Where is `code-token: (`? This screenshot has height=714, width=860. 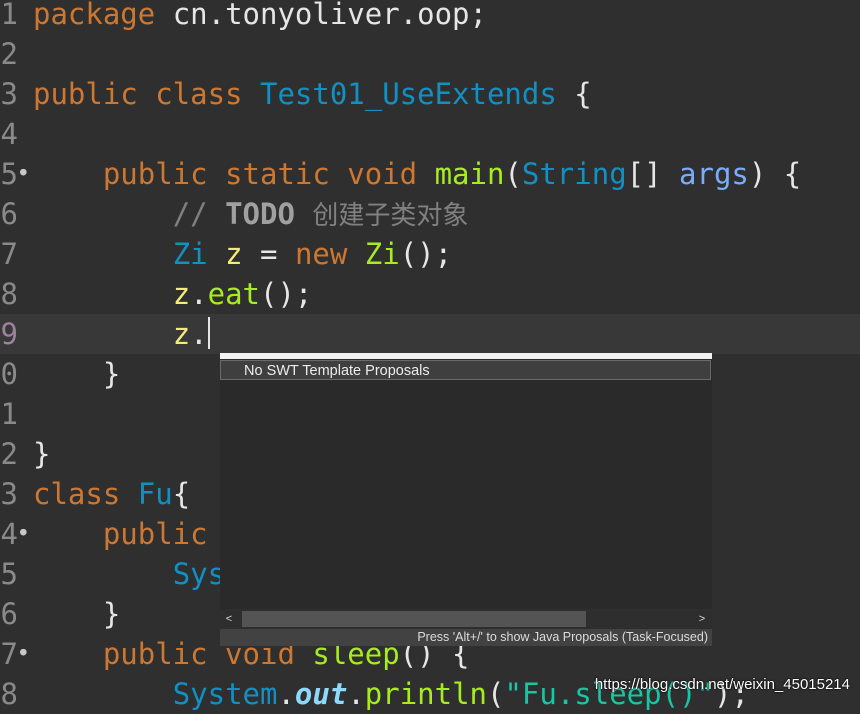
code-token: ( is located at coordinates (513, 174).